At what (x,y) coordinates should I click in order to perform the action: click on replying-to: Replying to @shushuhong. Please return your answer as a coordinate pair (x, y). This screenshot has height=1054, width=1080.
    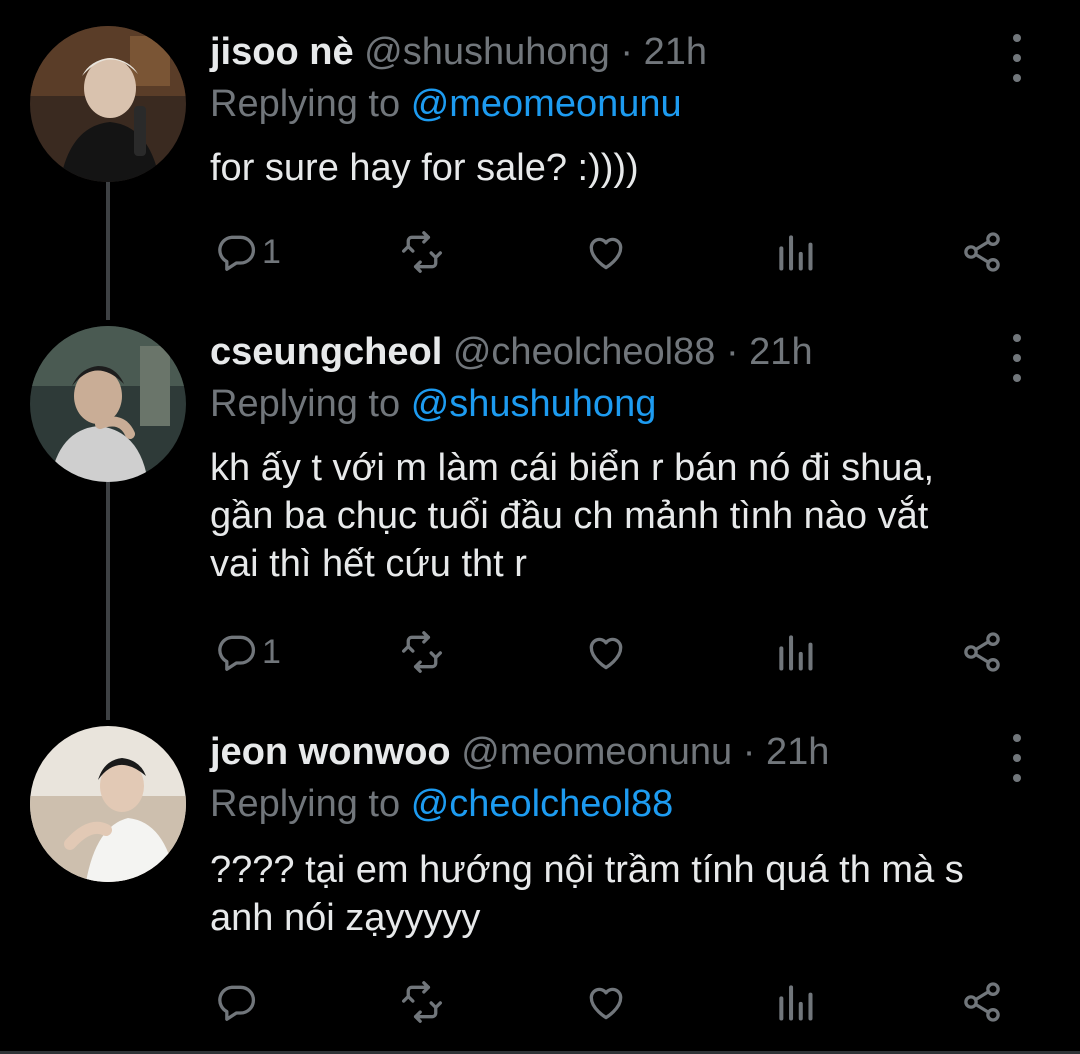
    Looking at the image, I should click on (433, 404).